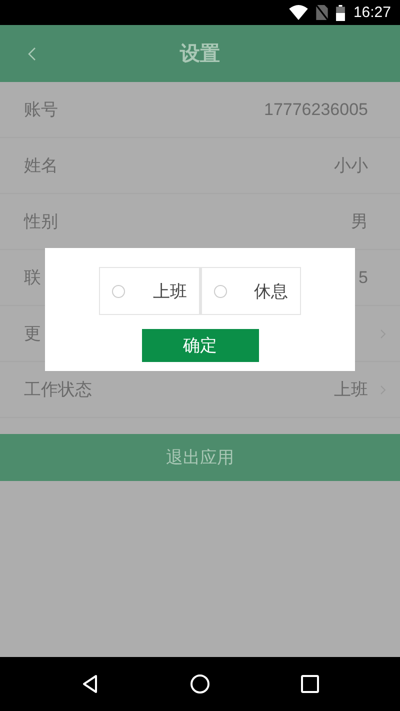 The image size is (400, 711). Describe the element at coordinates (200, 53) in the screenshot. I see `page-title: 设置` at that location.